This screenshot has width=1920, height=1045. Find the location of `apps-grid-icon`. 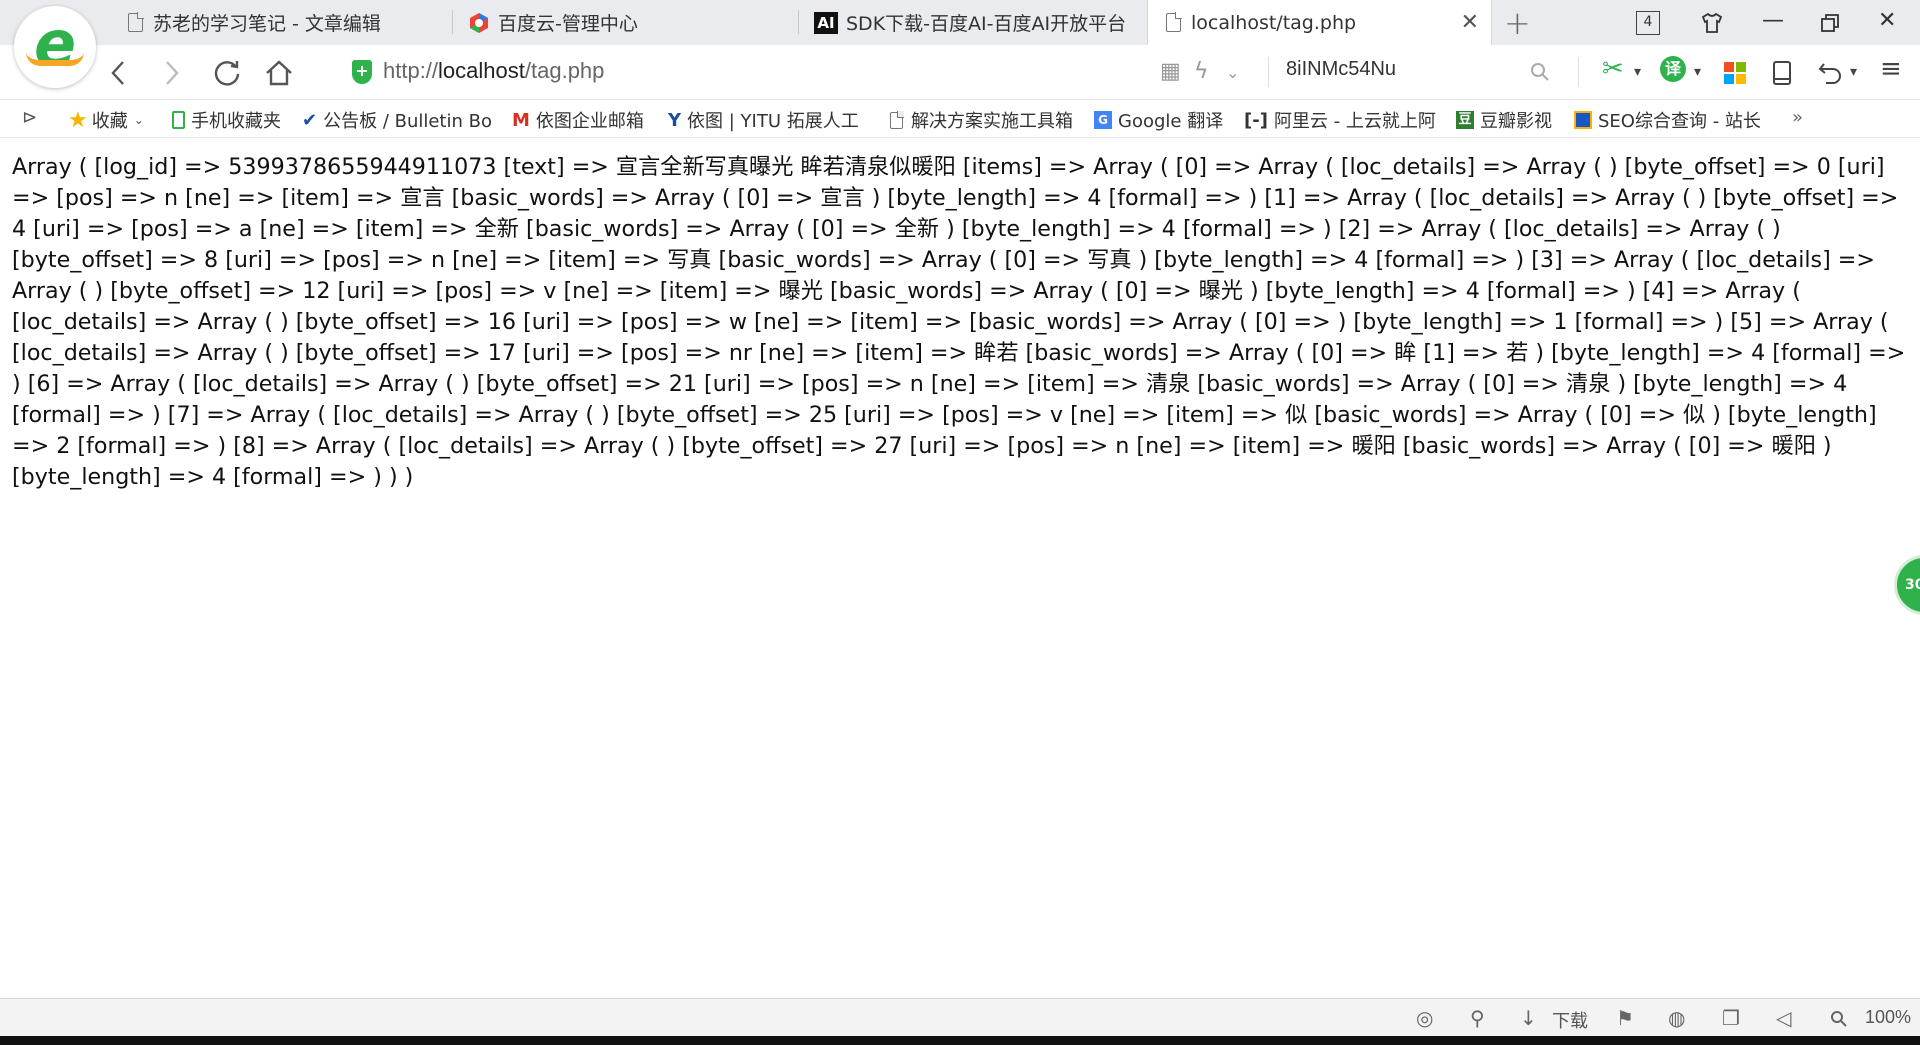

apps-grid-icon is located at coordinates (1735, 73).